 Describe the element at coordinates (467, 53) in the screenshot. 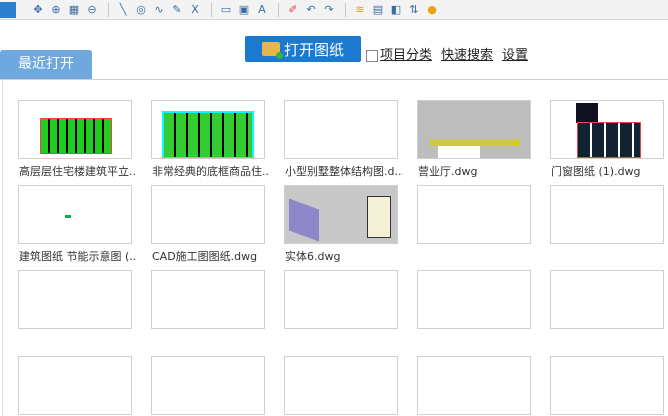

I see `quick-search-link: 快速搜索` at that location.